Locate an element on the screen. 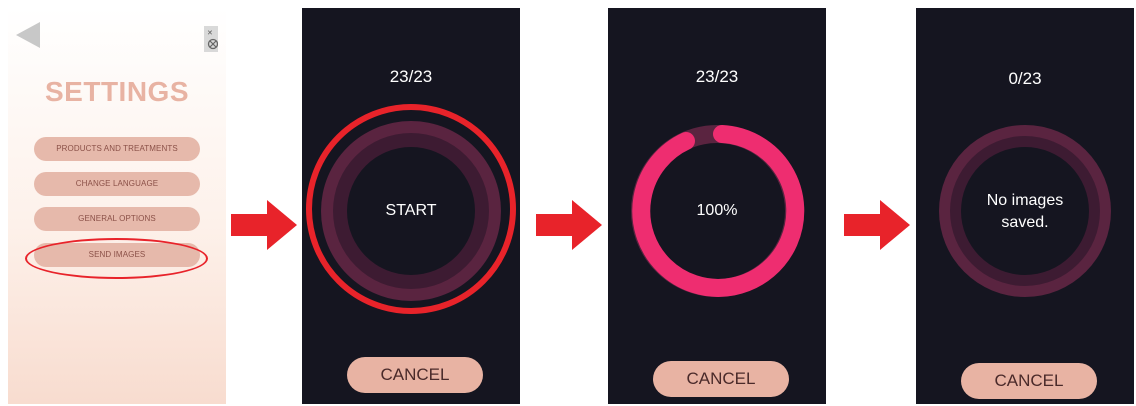 The width and height of the screenshot is (1136, 406). settings-title: SETTINGS is located at coordinates (116, 91).